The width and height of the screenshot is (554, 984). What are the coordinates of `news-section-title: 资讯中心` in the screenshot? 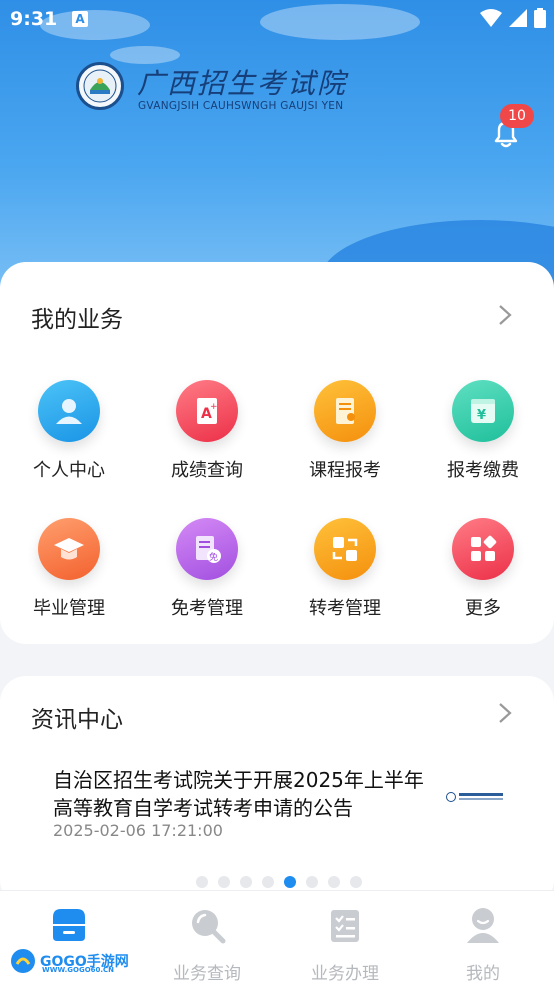 It's located at (77, 720).